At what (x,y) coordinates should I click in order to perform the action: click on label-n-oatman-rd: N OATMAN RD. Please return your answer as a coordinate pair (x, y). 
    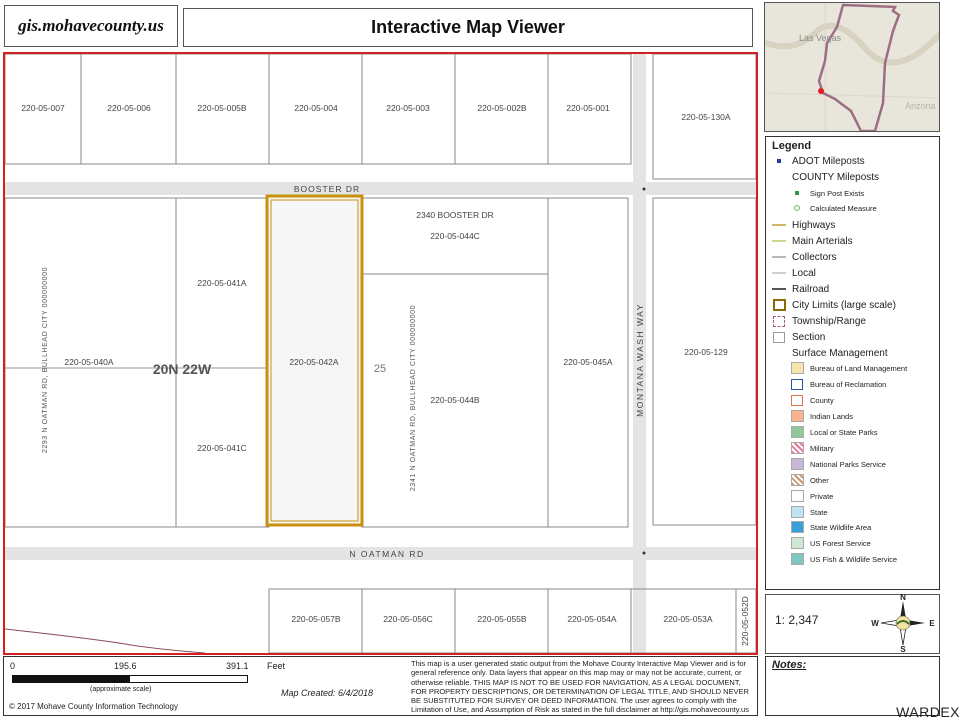
    Looking at the image, I should click on (386, 554).